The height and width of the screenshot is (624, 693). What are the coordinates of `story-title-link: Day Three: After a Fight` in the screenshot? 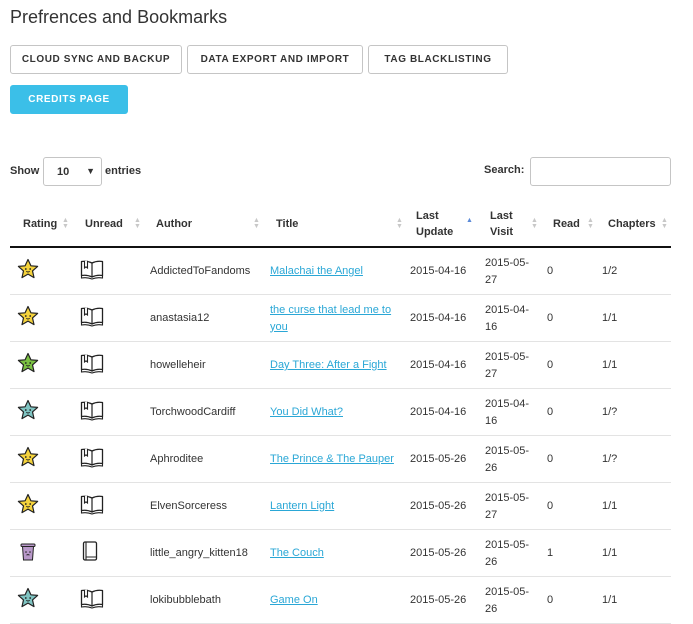 It's located at (328, 365).